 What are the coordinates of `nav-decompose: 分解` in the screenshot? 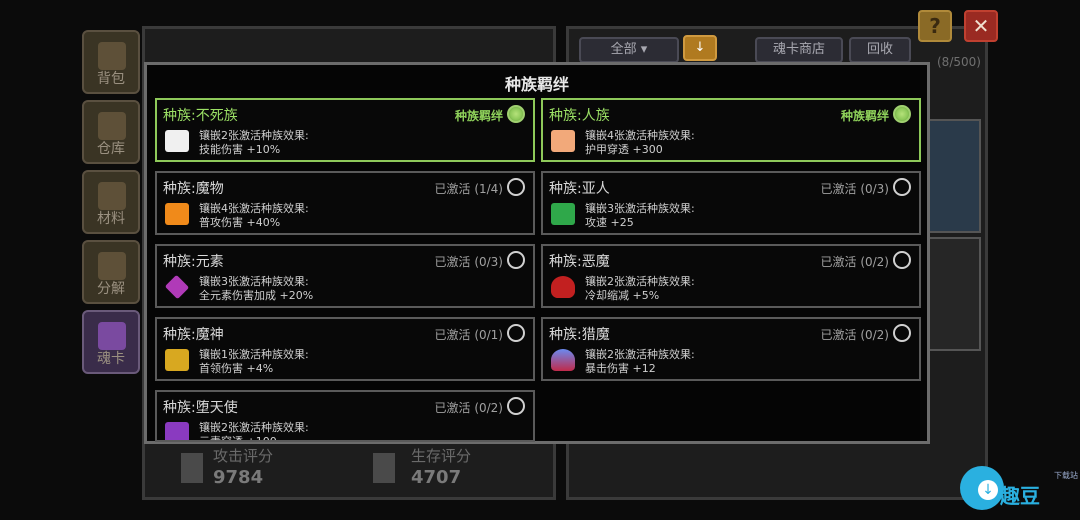 It's located at (111, 272).